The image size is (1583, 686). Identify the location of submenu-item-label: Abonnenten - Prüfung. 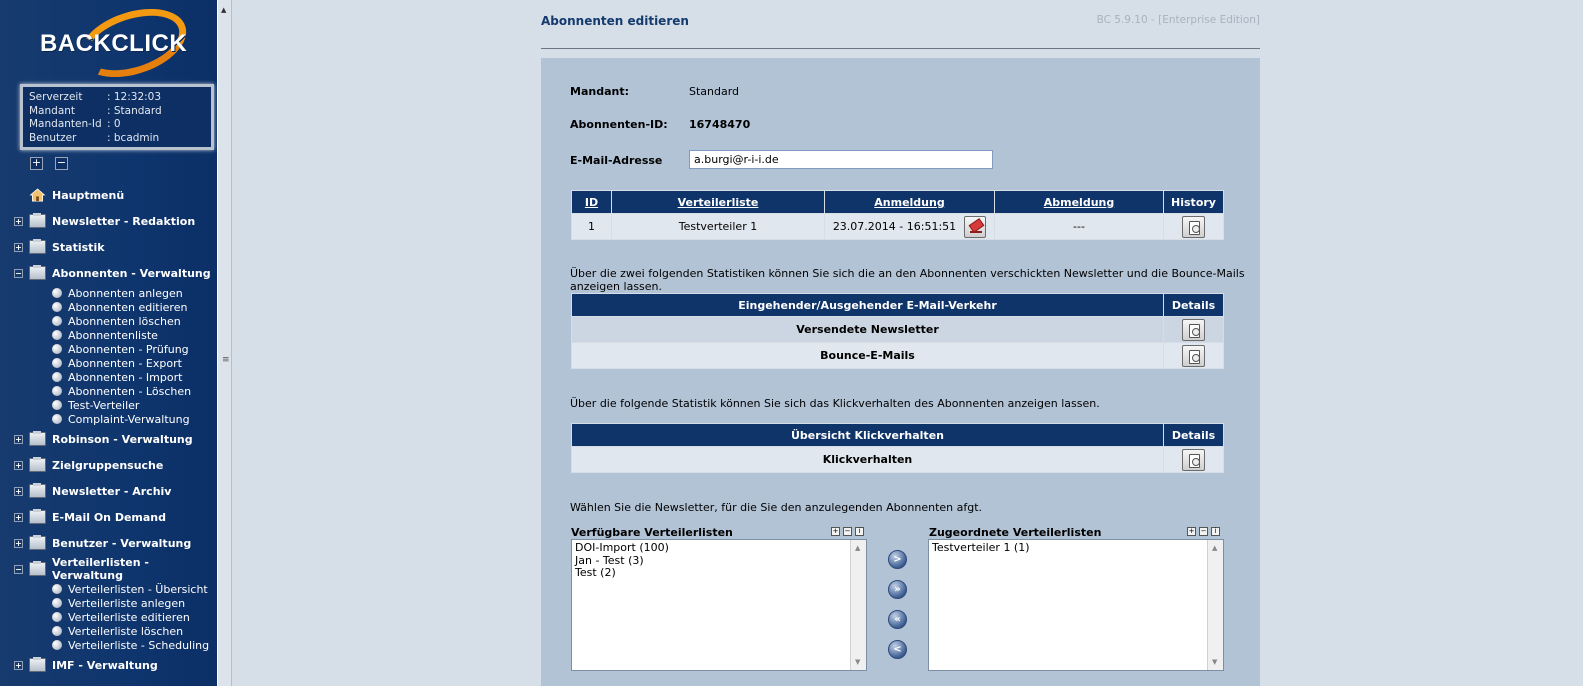
(128, 349).